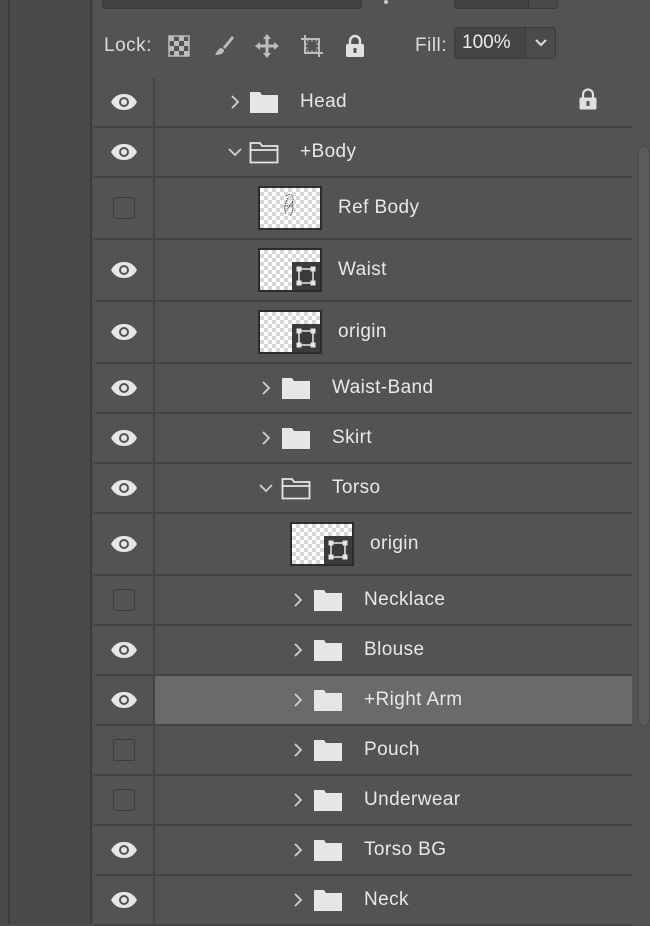 Image resolution: width=650 pixels, height=926 pixels. Describe the element at coordinates (378, 208) in the screenshot. I see `layer-name: Ref Body` at that location.